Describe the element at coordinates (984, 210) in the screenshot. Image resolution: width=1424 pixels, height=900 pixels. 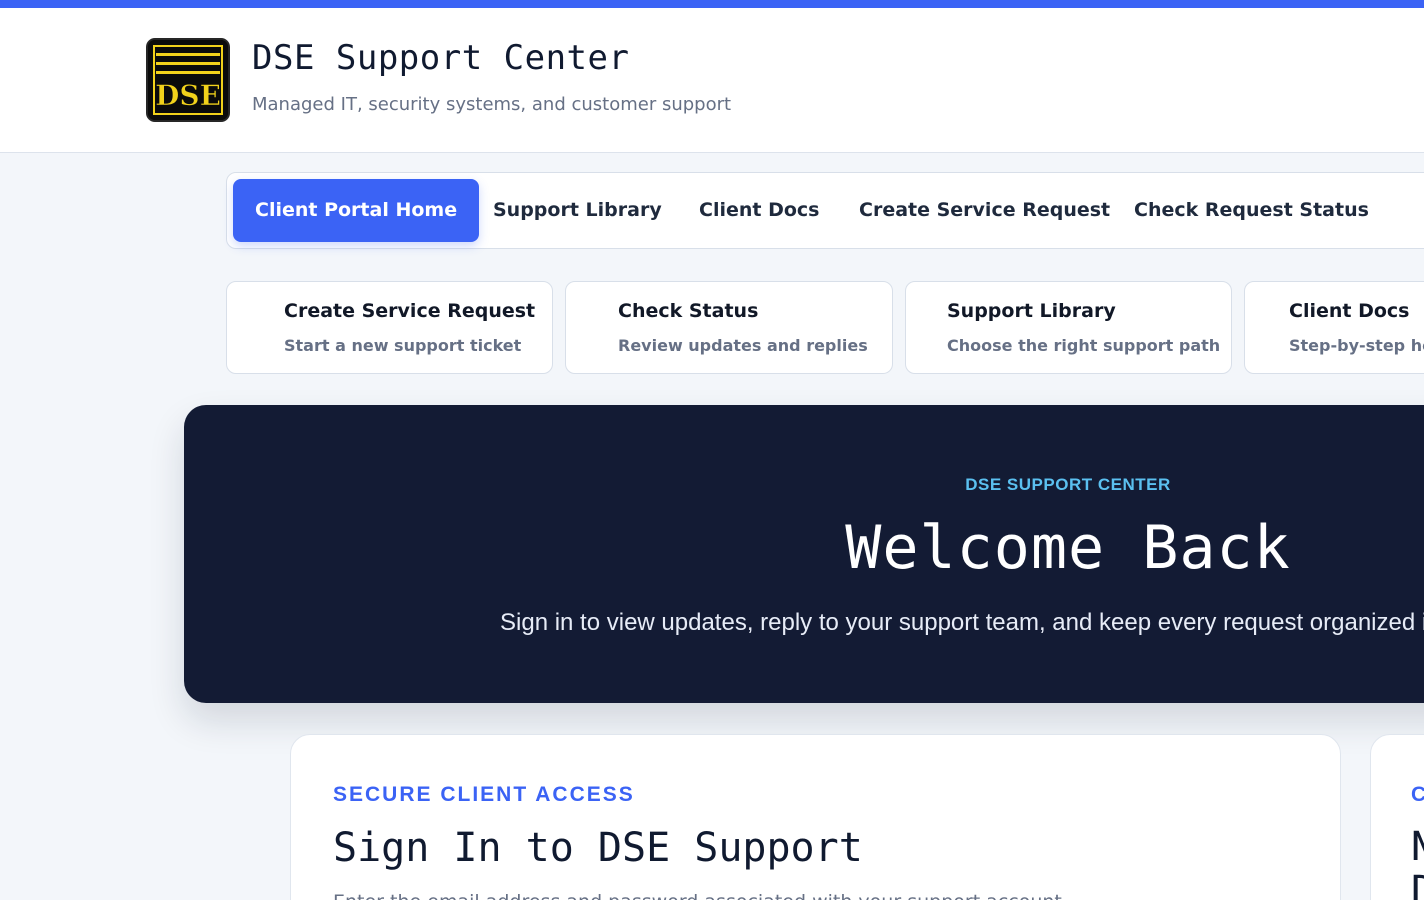
I see `nav-create-service-request: Create Service Request` at that location.